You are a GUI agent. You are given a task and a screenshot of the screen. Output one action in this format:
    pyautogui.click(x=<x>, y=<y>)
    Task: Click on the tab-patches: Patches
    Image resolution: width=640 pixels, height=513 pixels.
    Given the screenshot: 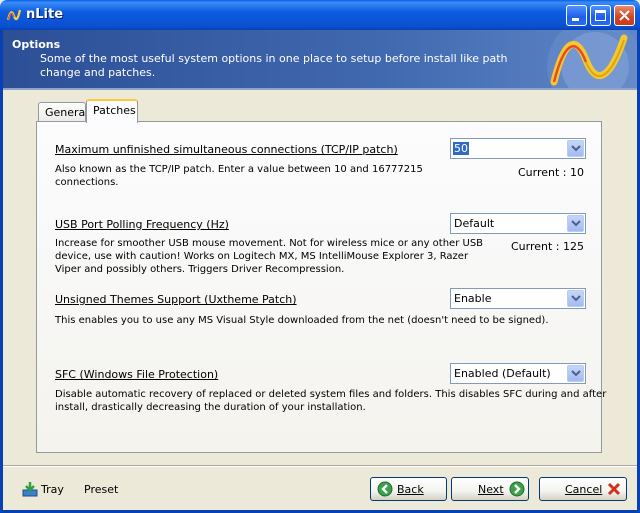 What is the action you would take?
    pyautogui.click(x=112, y=111)
    